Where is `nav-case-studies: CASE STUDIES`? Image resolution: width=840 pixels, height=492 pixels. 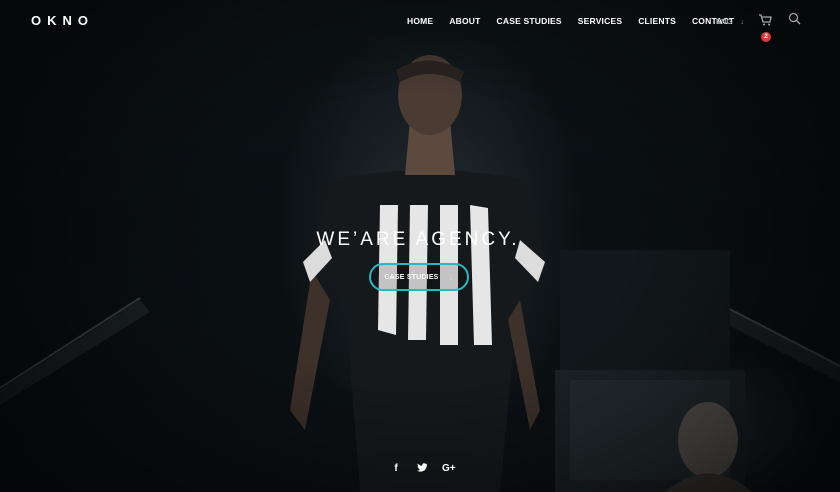 nav-case-studies: CASE STUDIES is located at coordinates (529, 21).